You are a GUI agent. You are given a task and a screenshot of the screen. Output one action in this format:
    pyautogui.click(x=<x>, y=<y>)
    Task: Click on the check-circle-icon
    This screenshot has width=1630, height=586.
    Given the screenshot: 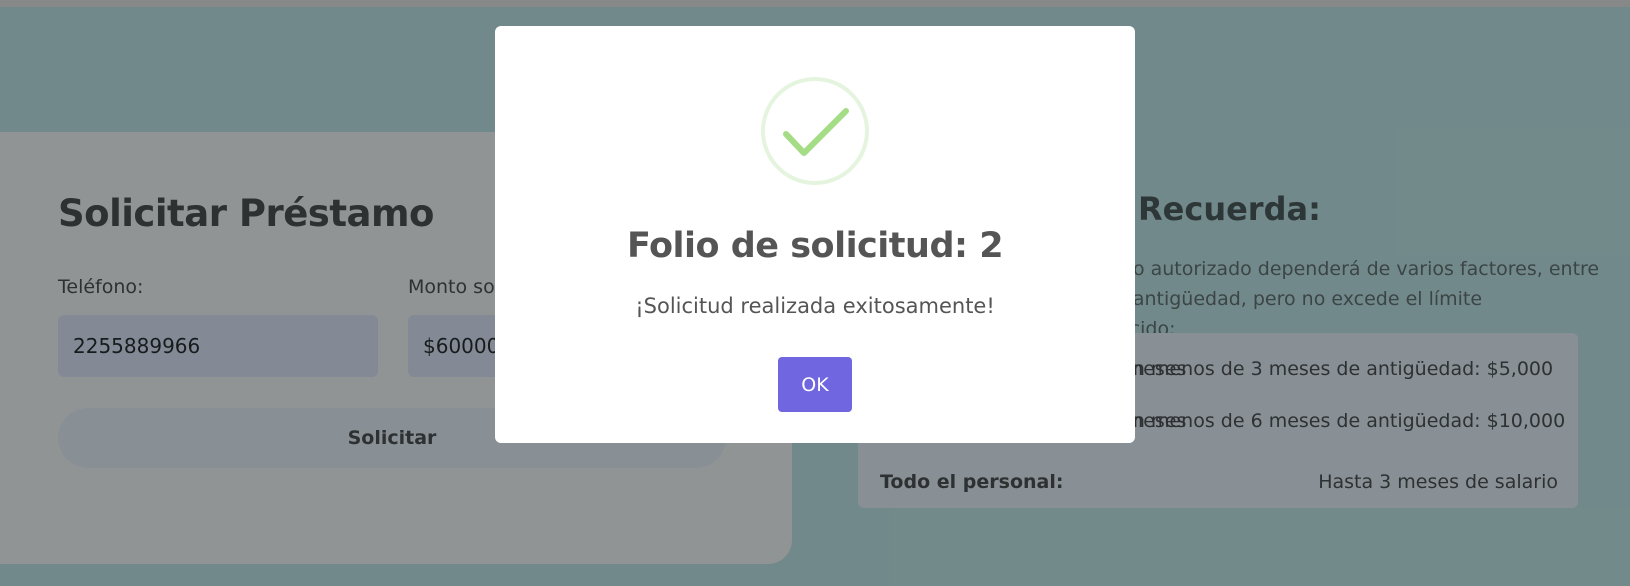 What is the action you would take?
    pyautogui.click(x=815, y=131)
    